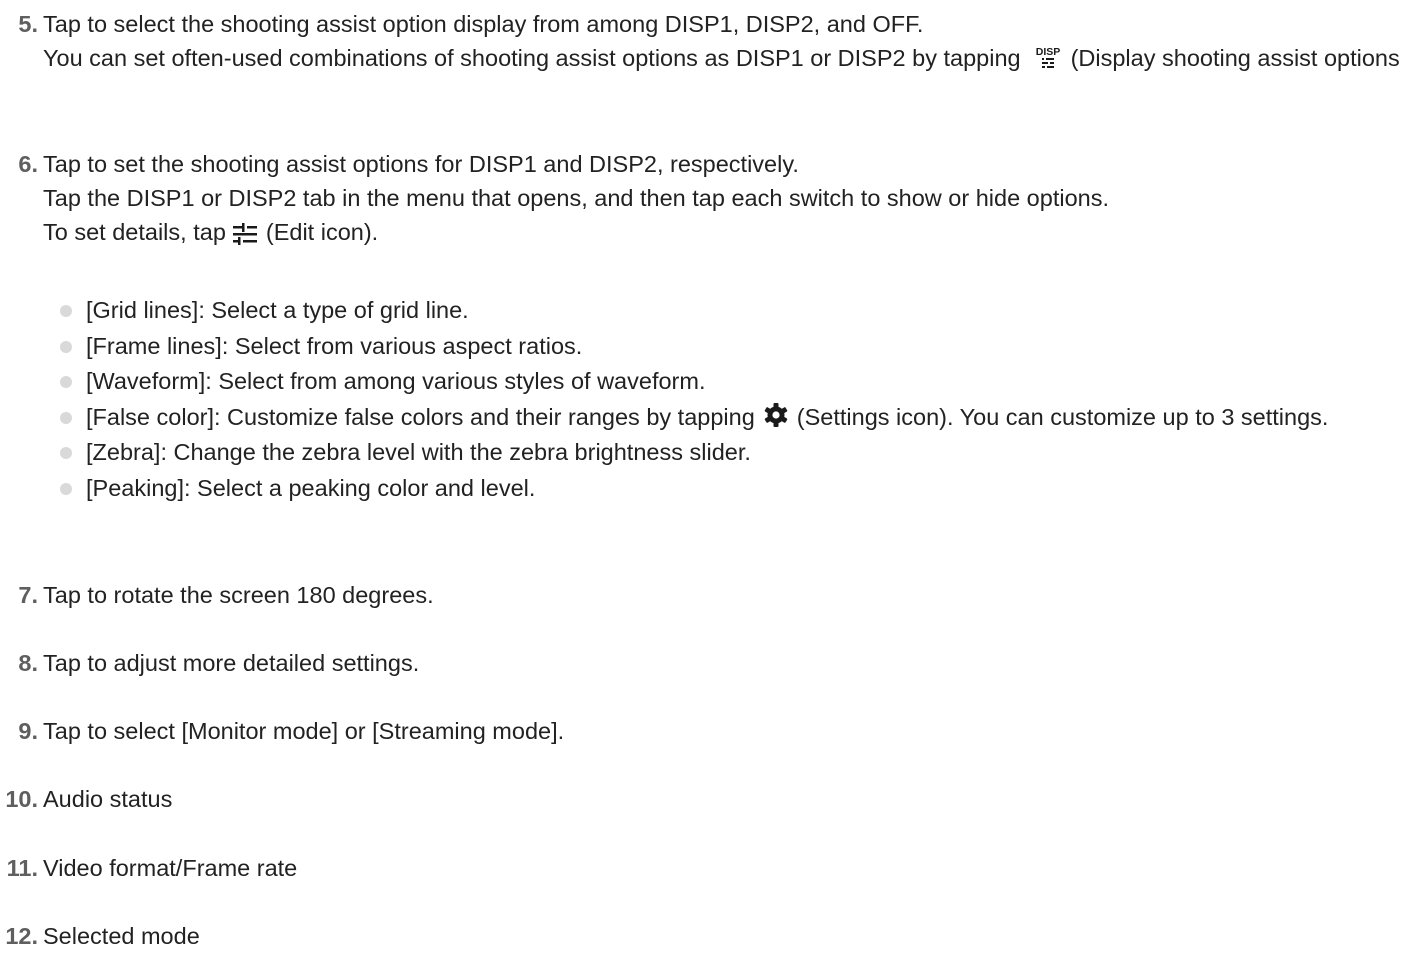 The image size is (1401, 953). What do you see at coordinates (238, 595) in the screenshot?
I see `item-text: Tap to rotate the screen 180 degrees.` at bounding box center [238, 595].